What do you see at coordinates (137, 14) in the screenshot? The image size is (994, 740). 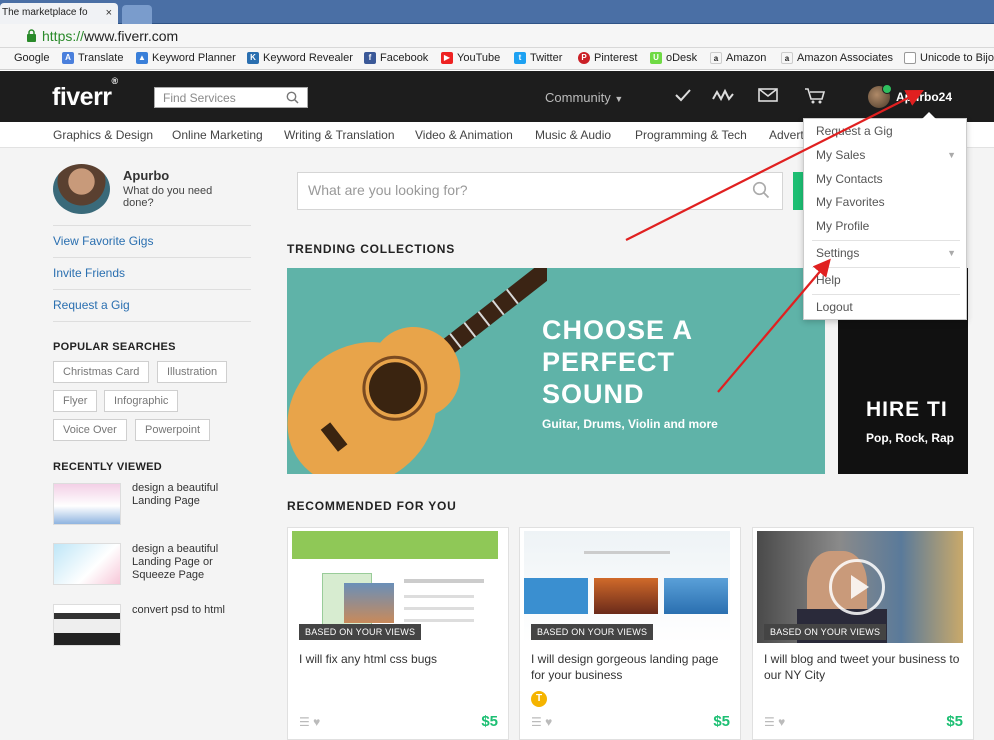 I see `new-tab-button` at bounding box center [137, 14].